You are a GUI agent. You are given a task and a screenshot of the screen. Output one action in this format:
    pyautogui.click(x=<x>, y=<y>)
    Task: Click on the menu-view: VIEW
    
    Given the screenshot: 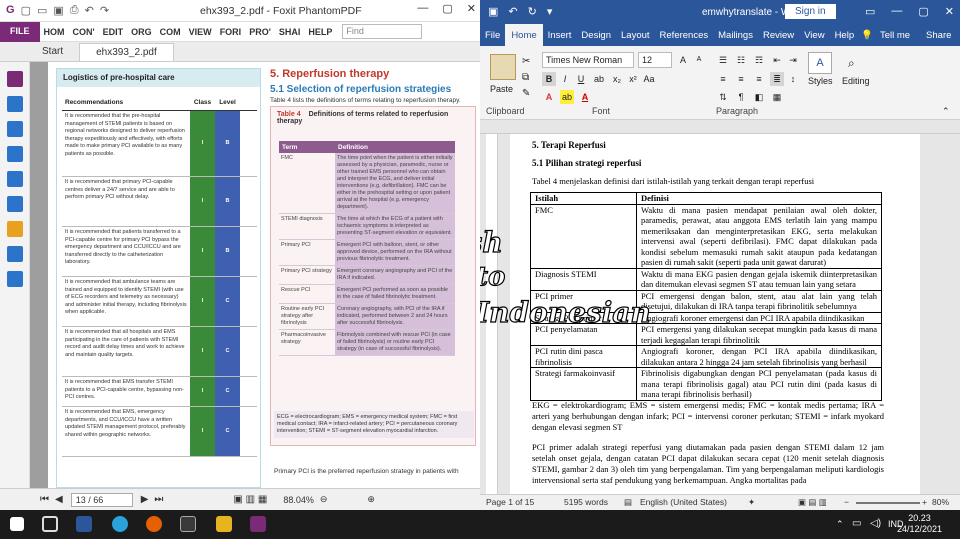 What is the action you would take?
    pyautogui.click(x=200, y=32)
    